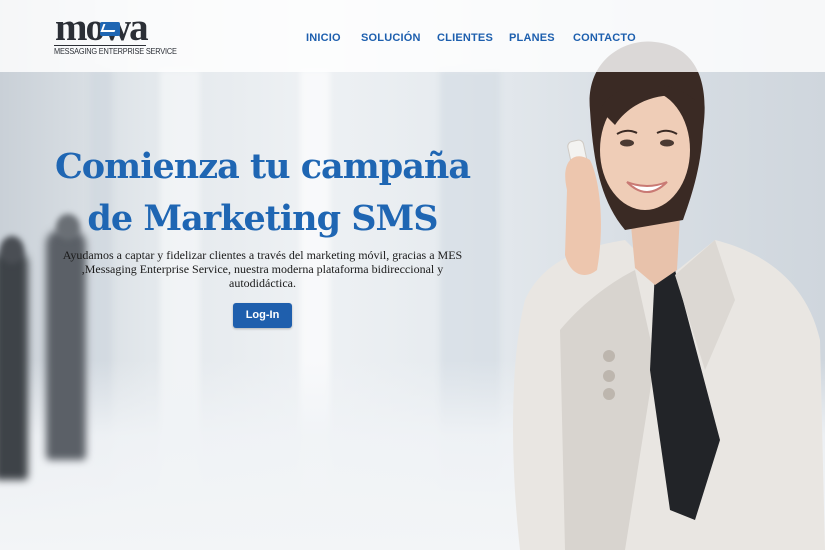 The height and width of the screenshot is (550, 825). I want to click on nav-item-inicio: INICIO, so click(323, 38).